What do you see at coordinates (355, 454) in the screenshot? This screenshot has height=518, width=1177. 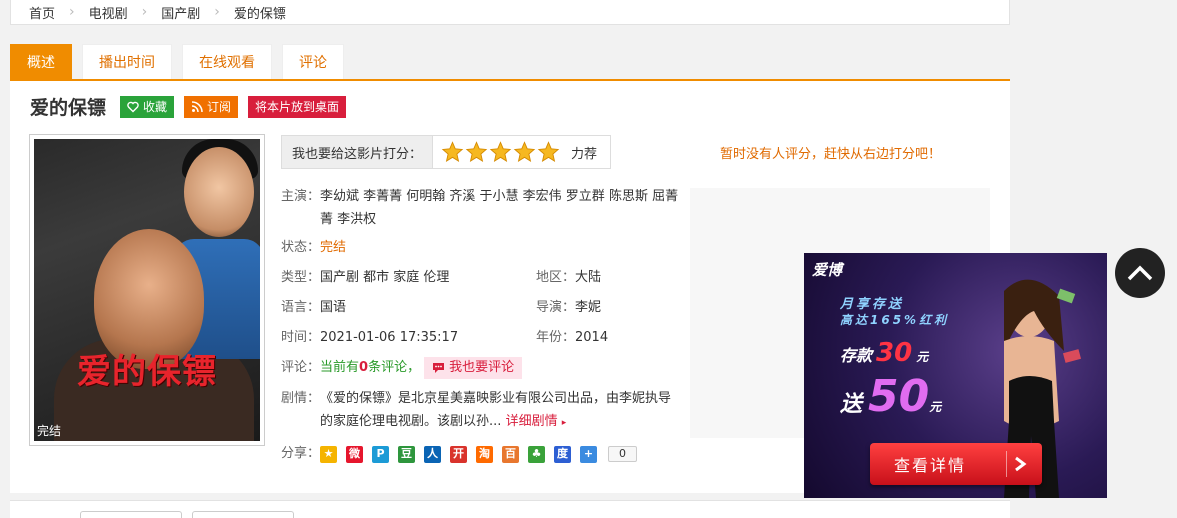 I see `weibo-icon: 微` at bounding box center [355, 454].